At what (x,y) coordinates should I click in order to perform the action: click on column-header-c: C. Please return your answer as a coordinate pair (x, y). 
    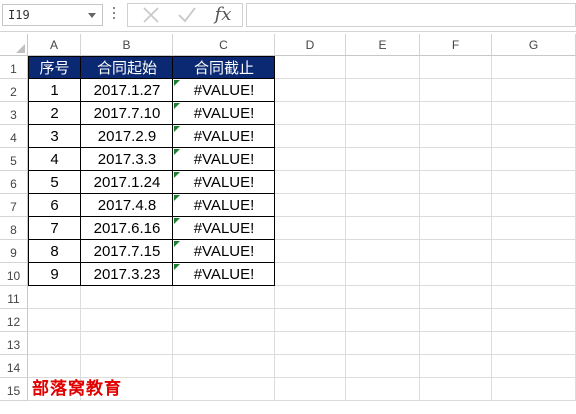
    Looking at the image, I should click on (224, 45).